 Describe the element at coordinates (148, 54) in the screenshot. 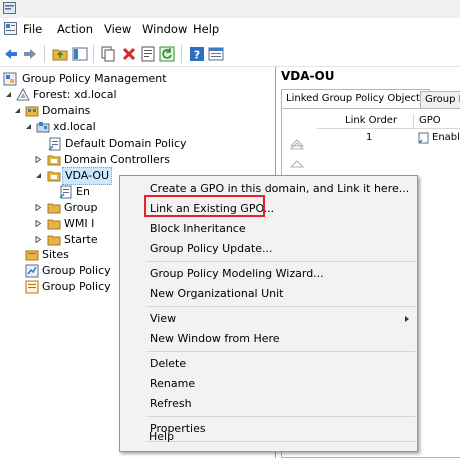

I see `properties-icon` at that location.